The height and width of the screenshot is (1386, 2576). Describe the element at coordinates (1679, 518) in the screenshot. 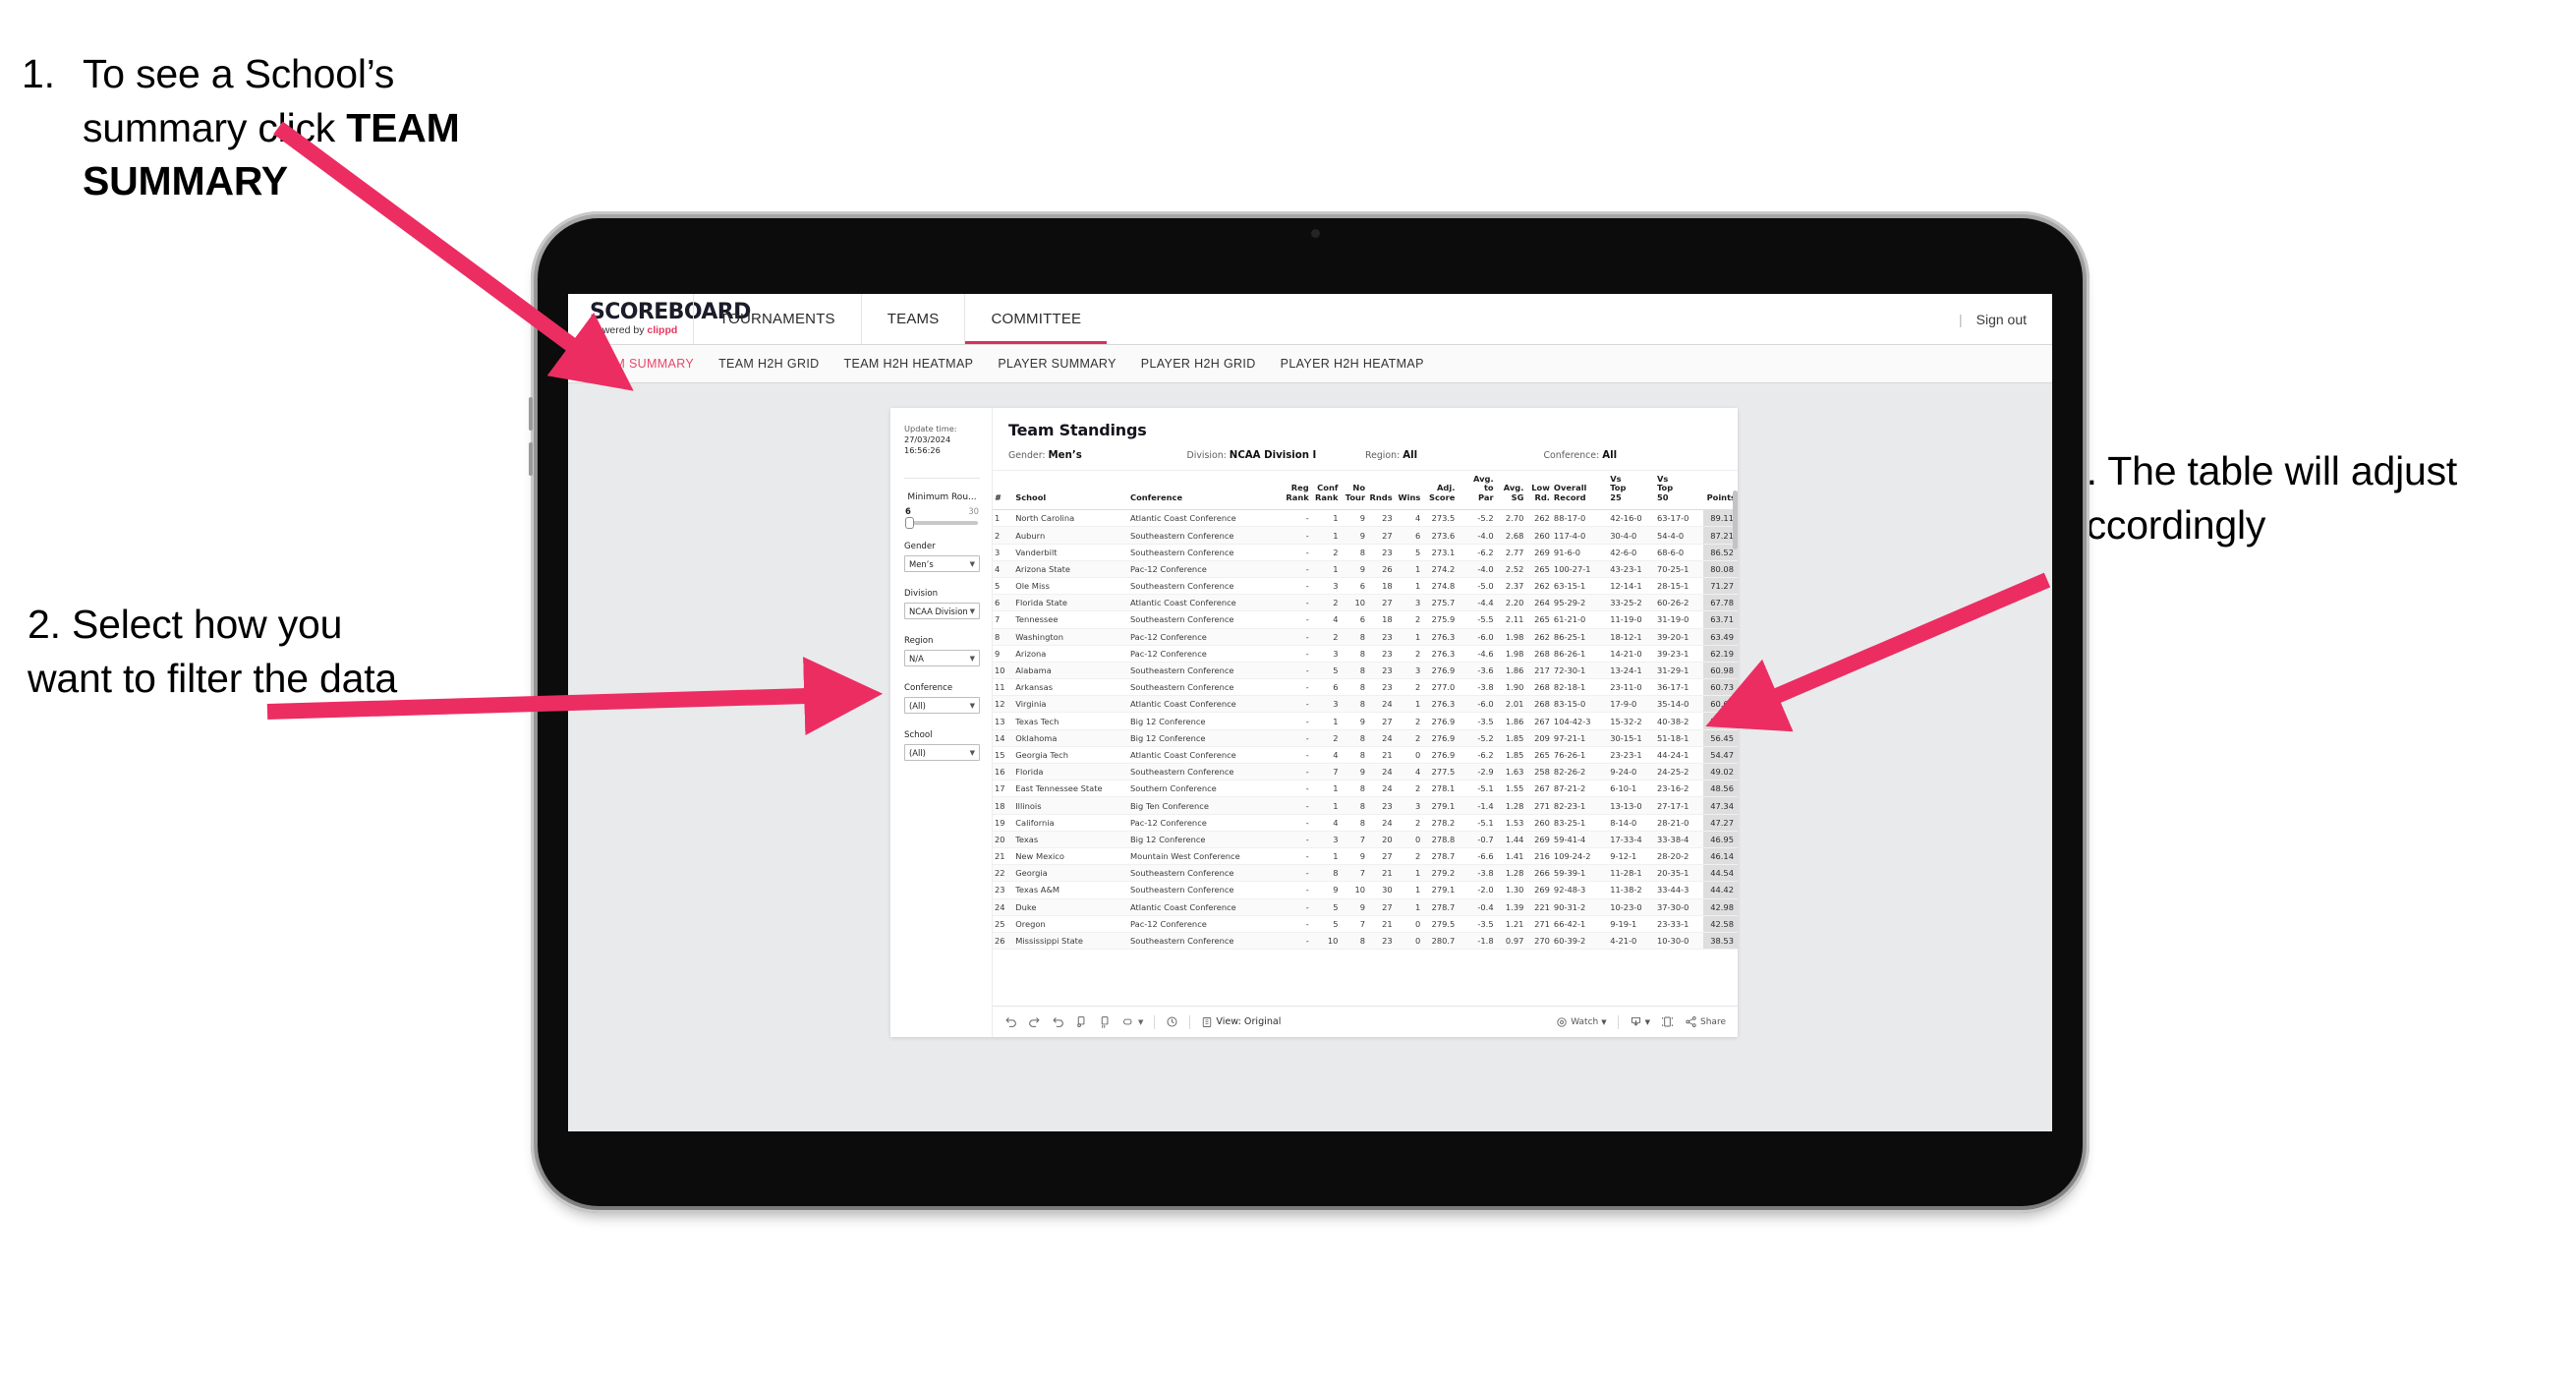

I see `cell-vs-top-50: 63-17-0` at that location.